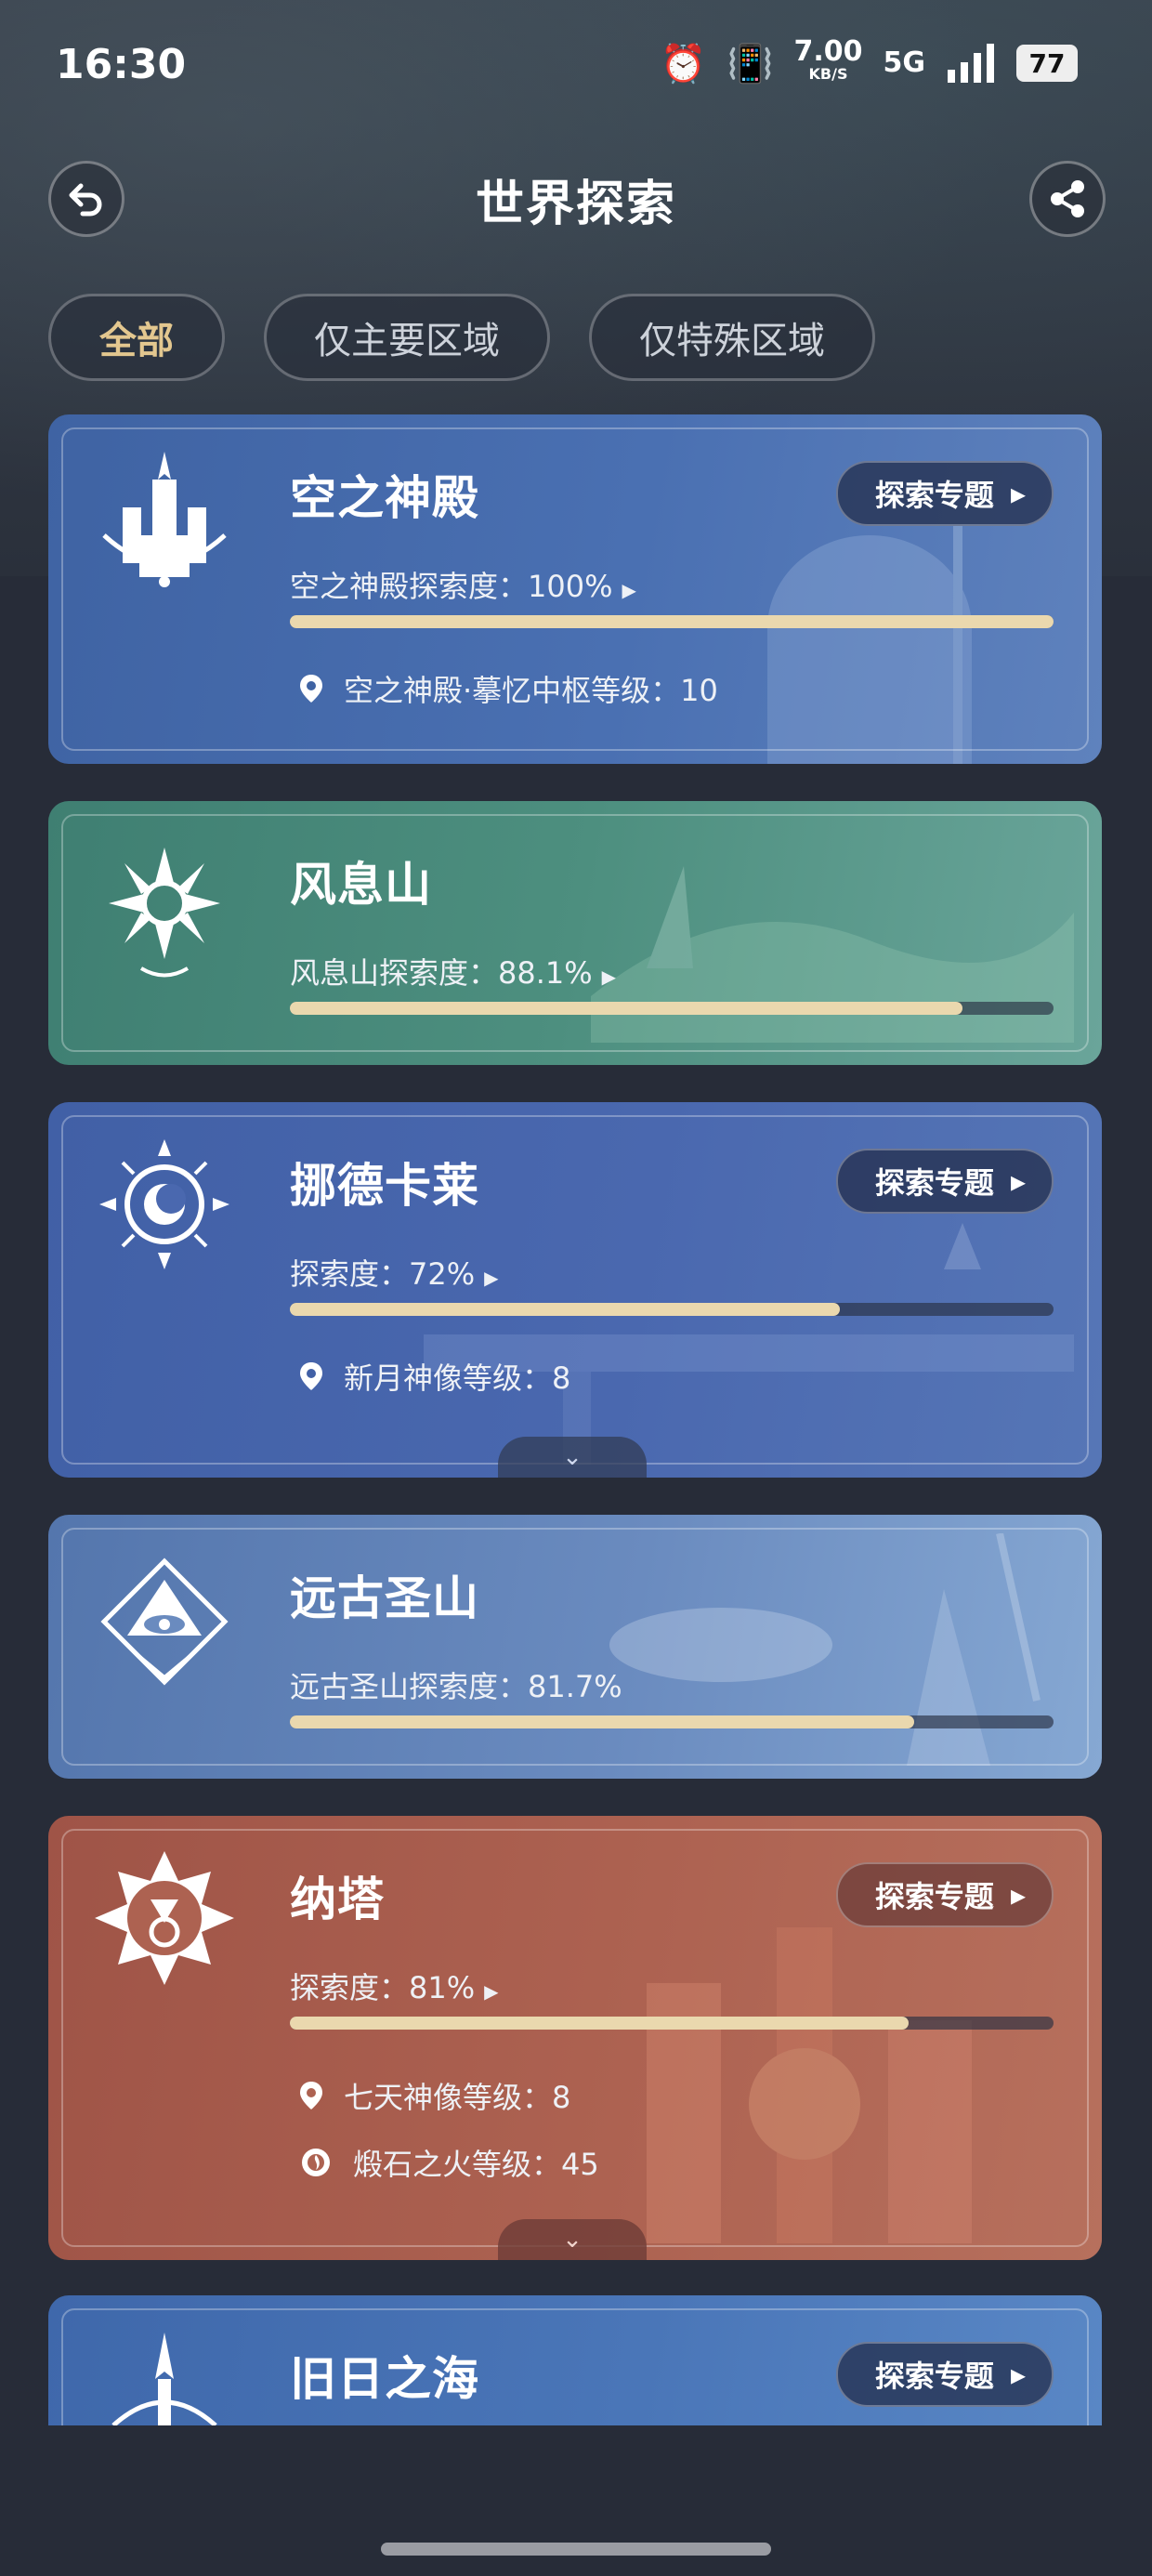 The width and height of the screenshot is (1152, 2576). What do you see at coordinates (394, 1274) in the screenshot?
I see `progress-label: 探索度：72% ▶` at bounding box center [394, 1274].